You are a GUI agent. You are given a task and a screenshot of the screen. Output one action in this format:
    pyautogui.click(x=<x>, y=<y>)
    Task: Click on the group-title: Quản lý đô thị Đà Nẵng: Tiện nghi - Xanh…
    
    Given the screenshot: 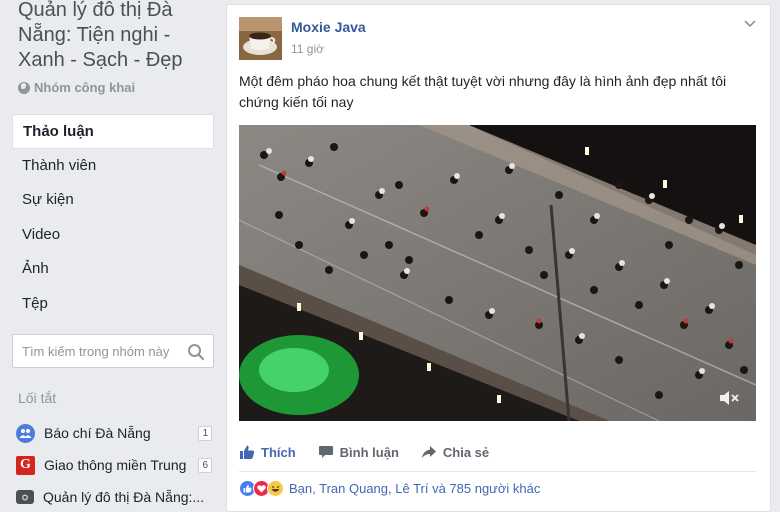 What is the action you would take?
    pyautogui.click(x=118, y=36)
    